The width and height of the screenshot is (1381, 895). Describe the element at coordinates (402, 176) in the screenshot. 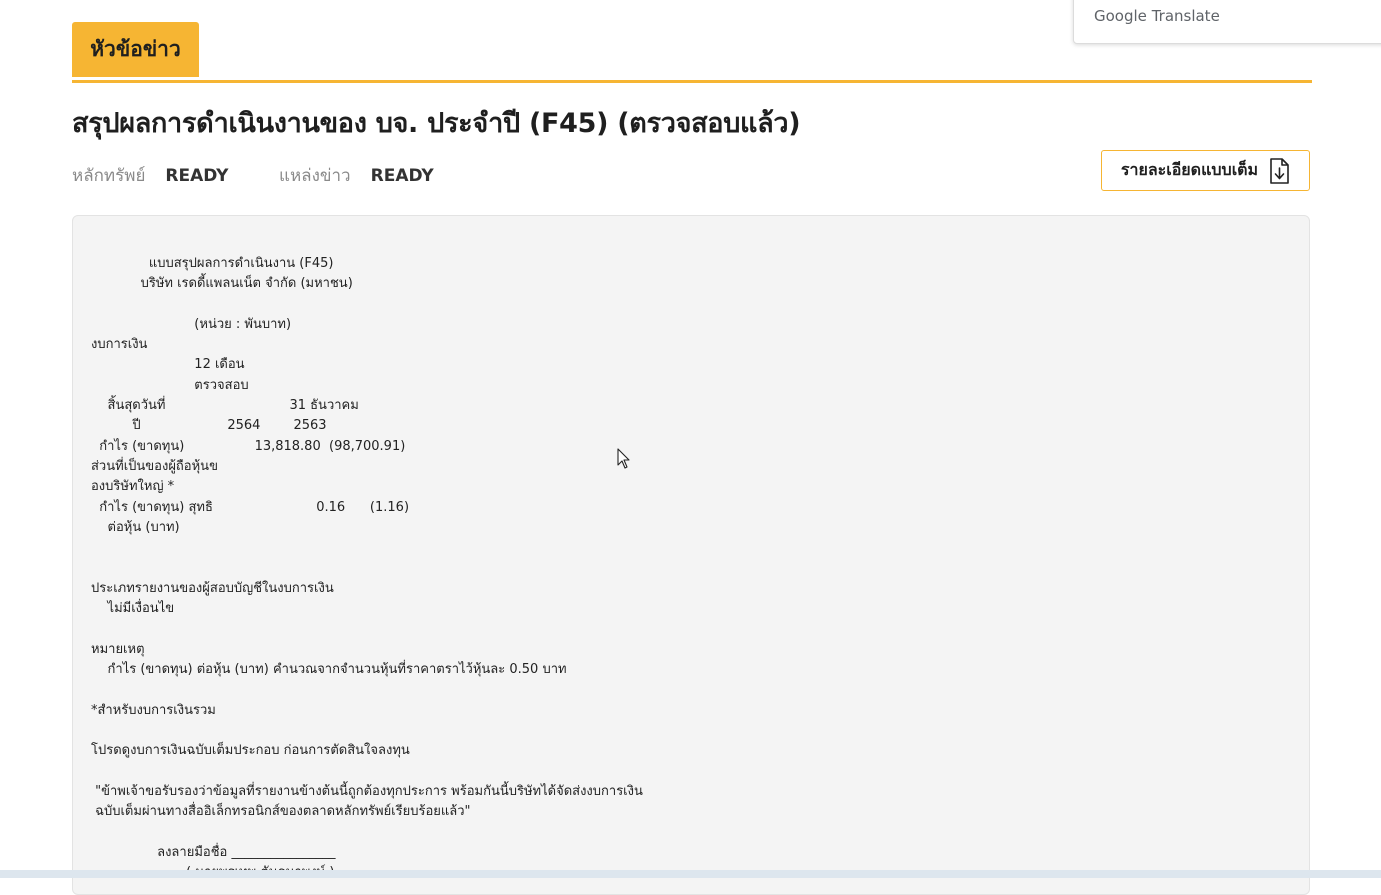

I see `source-value: READY` at that location.